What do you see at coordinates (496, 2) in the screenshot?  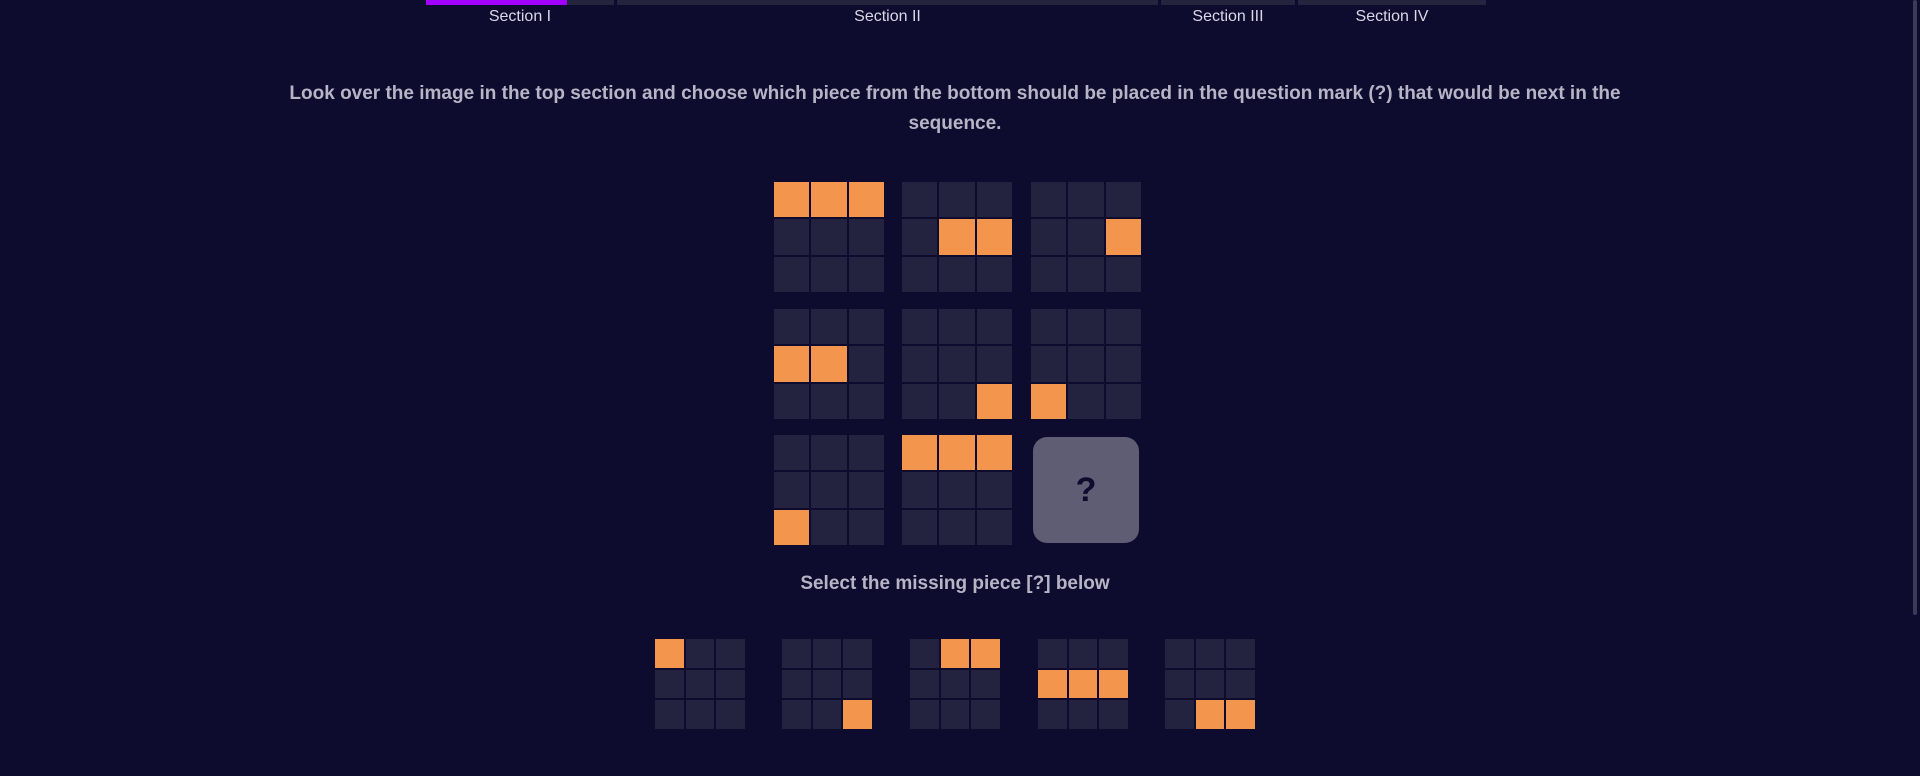 I see `tab-progress-fill` at bounding box center [496, 2].